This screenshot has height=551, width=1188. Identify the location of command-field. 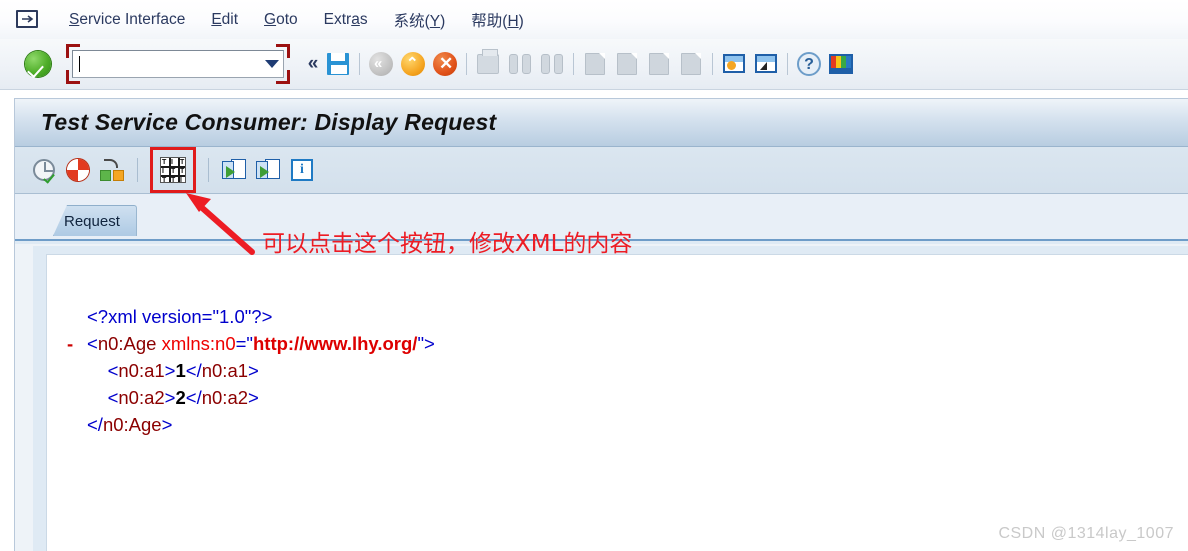
(178, 64).